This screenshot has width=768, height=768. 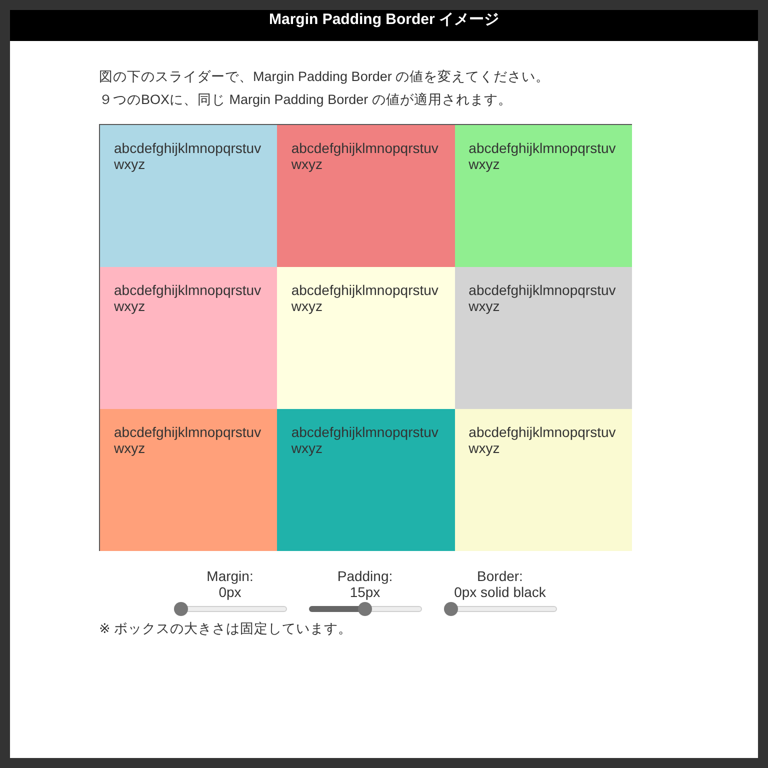 I want to click on slider-label: Padding:, so click(x=365, y=576).